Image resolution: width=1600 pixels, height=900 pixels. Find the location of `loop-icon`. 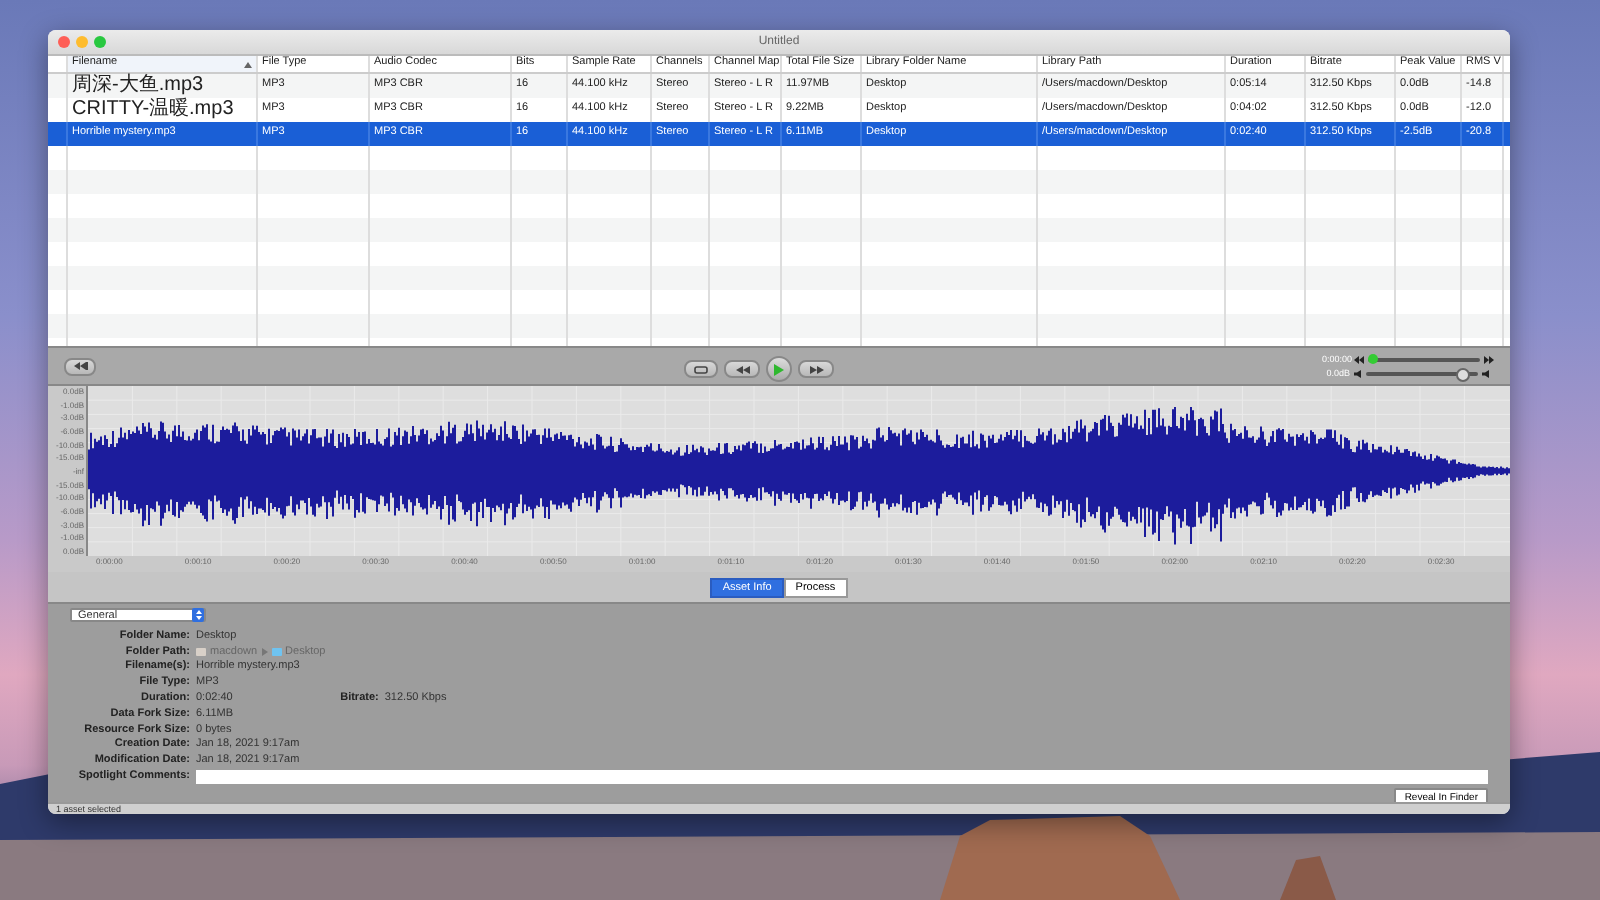

loop-icon is located at coordinates (701, 369).